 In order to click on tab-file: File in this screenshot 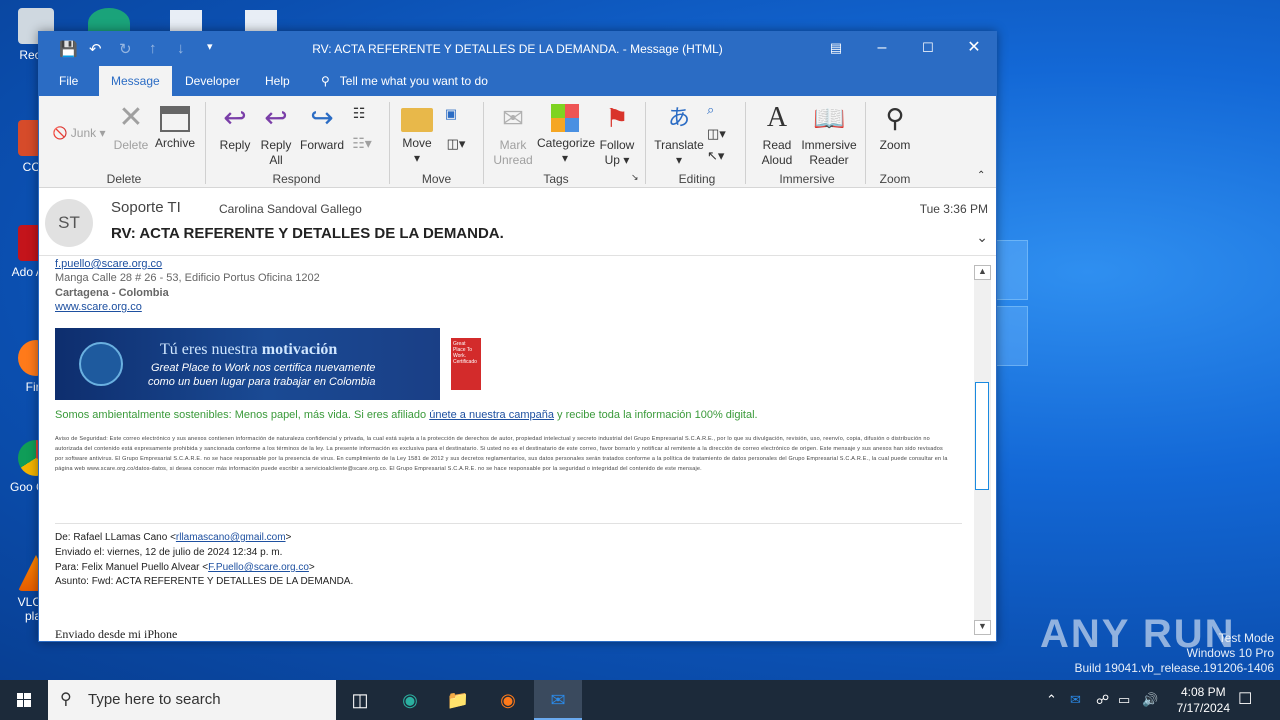, I will do `click(68, 81)`.